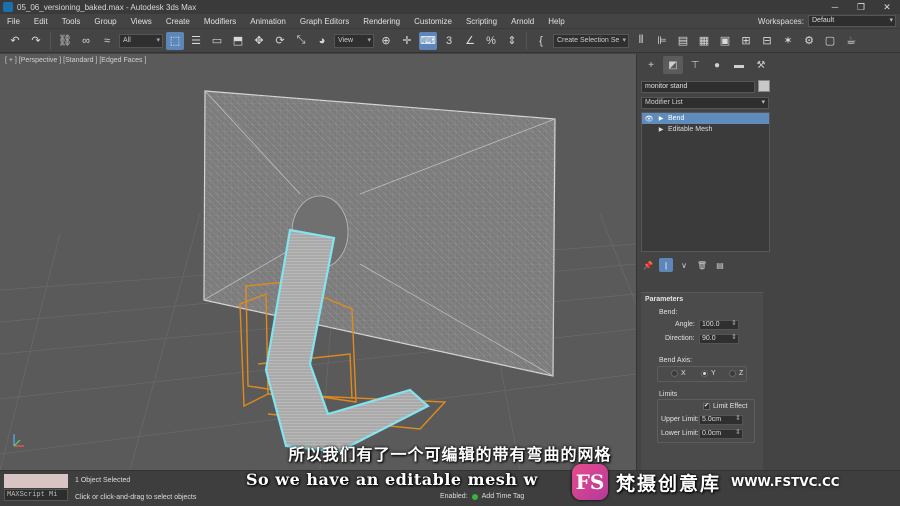 Image resolution: width=900 pixels, height=506 pixels. What do you see at coordinates (706, 406) in the screenshot?
I see `limit-effect-checkbox: ✔` at bounding box center [706, 406].